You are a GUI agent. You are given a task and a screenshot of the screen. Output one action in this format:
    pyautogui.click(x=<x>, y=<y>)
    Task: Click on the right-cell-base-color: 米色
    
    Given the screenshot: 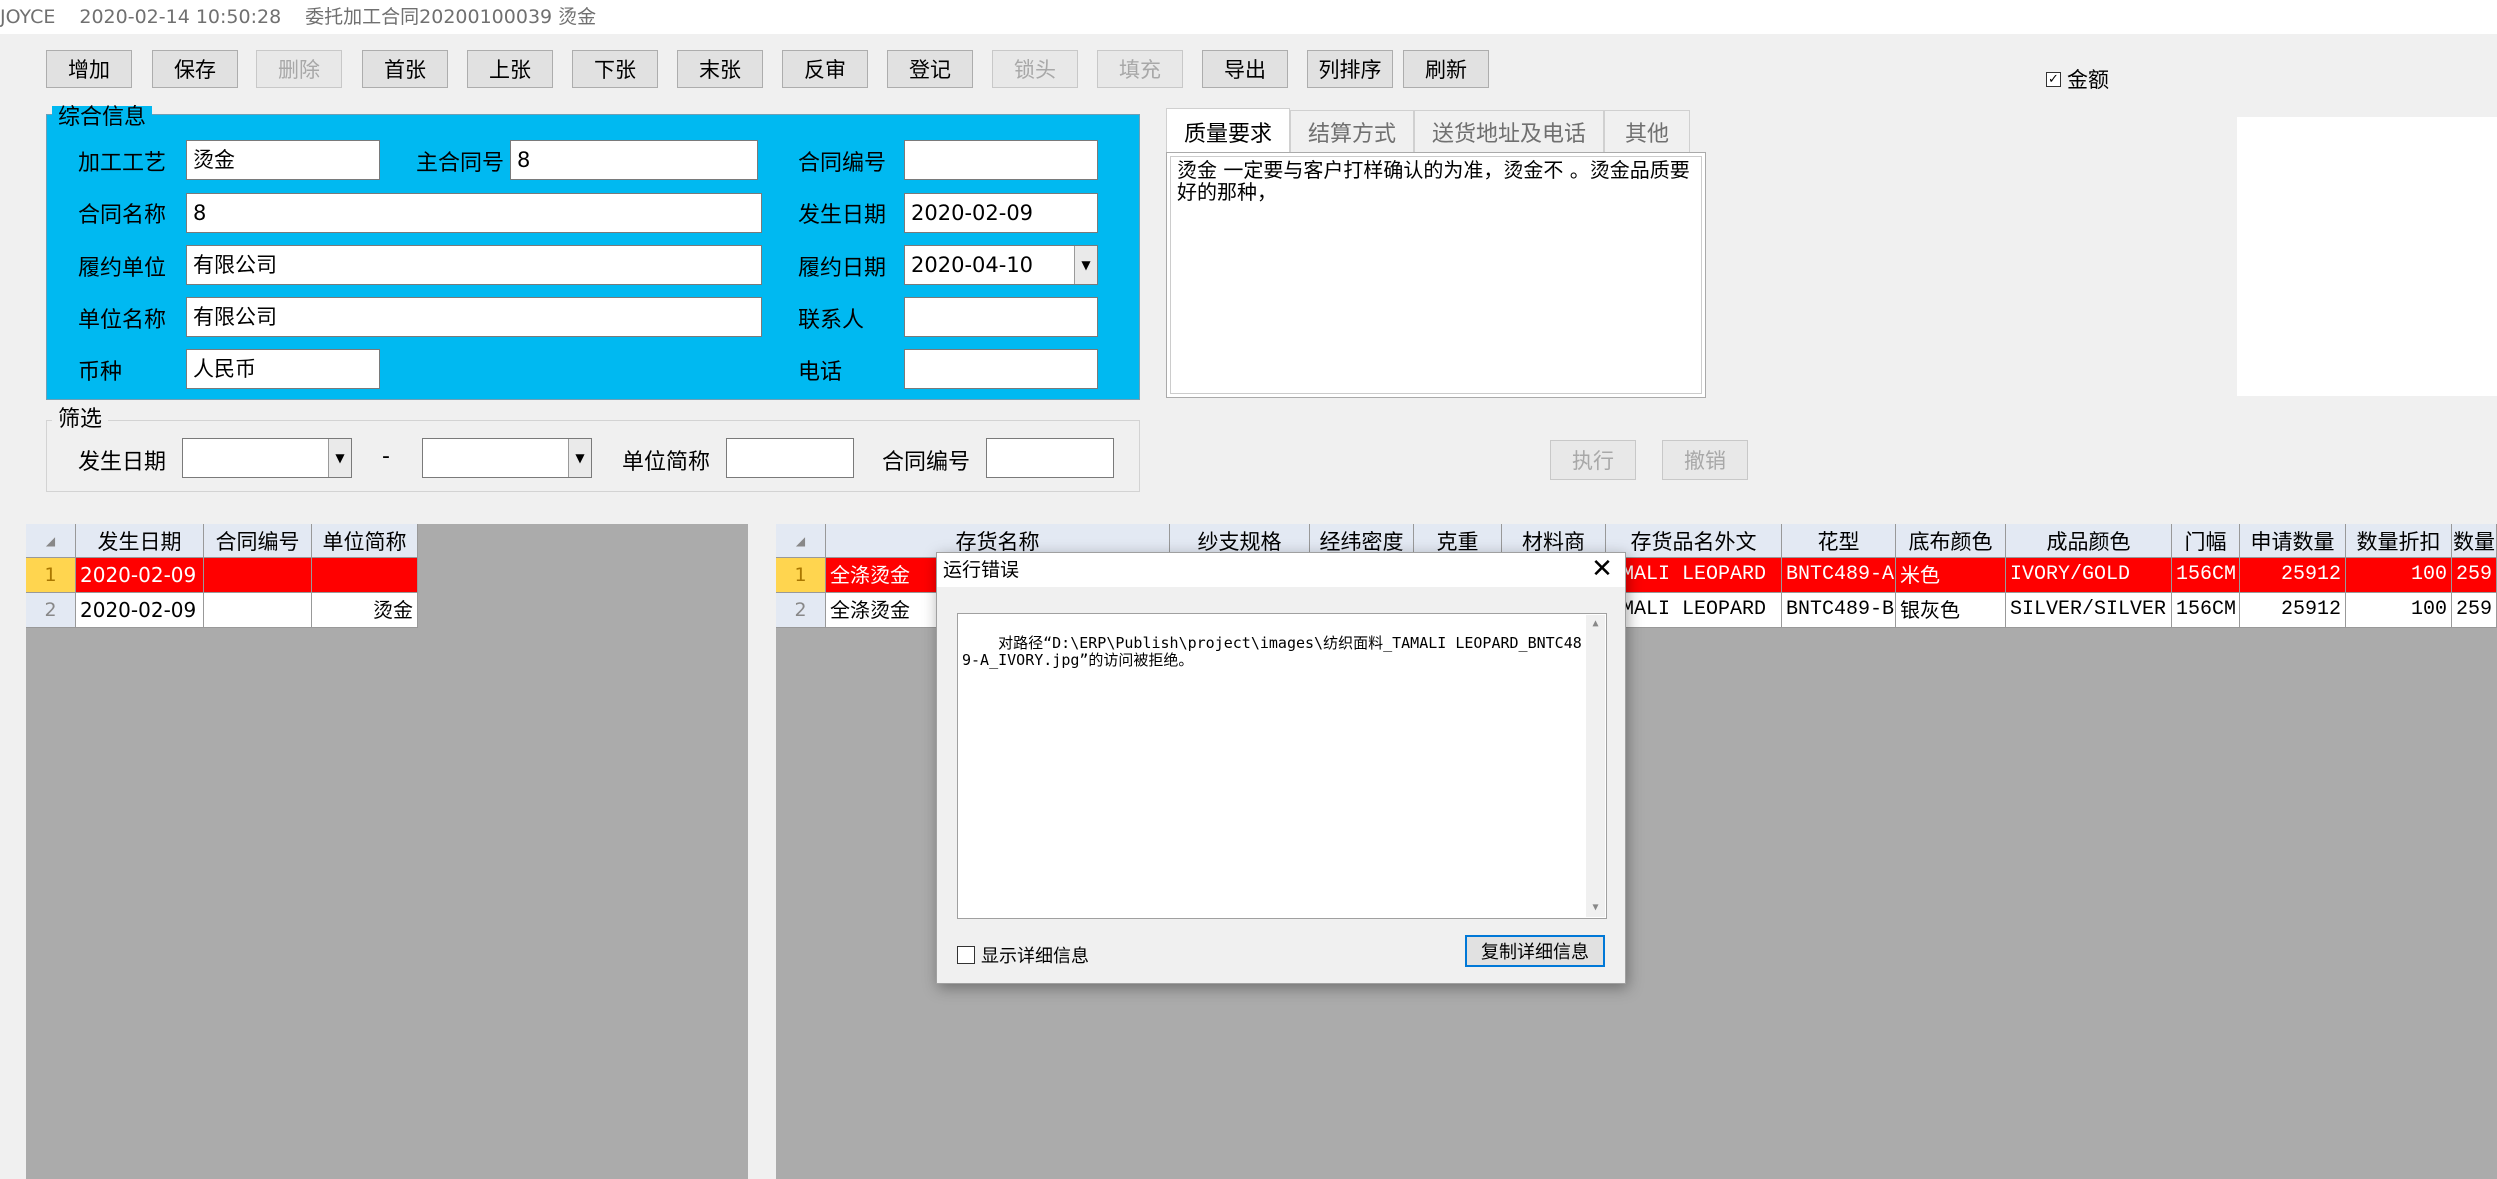 What is the action you would take?
    pyautogui.click(x=1951, y=575)
    